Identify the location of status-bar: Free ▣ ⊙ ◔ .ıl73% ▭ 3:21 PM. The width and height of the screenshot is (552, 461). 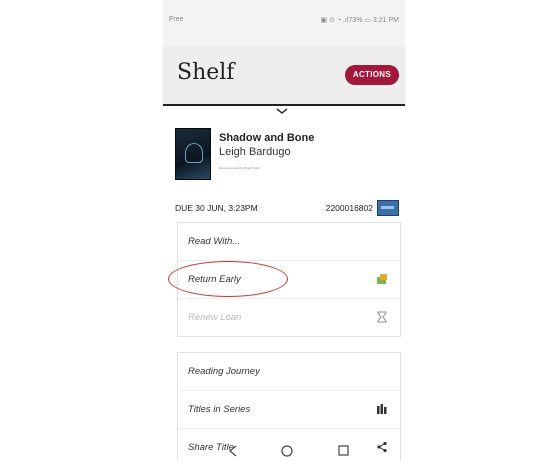
(284, 23).